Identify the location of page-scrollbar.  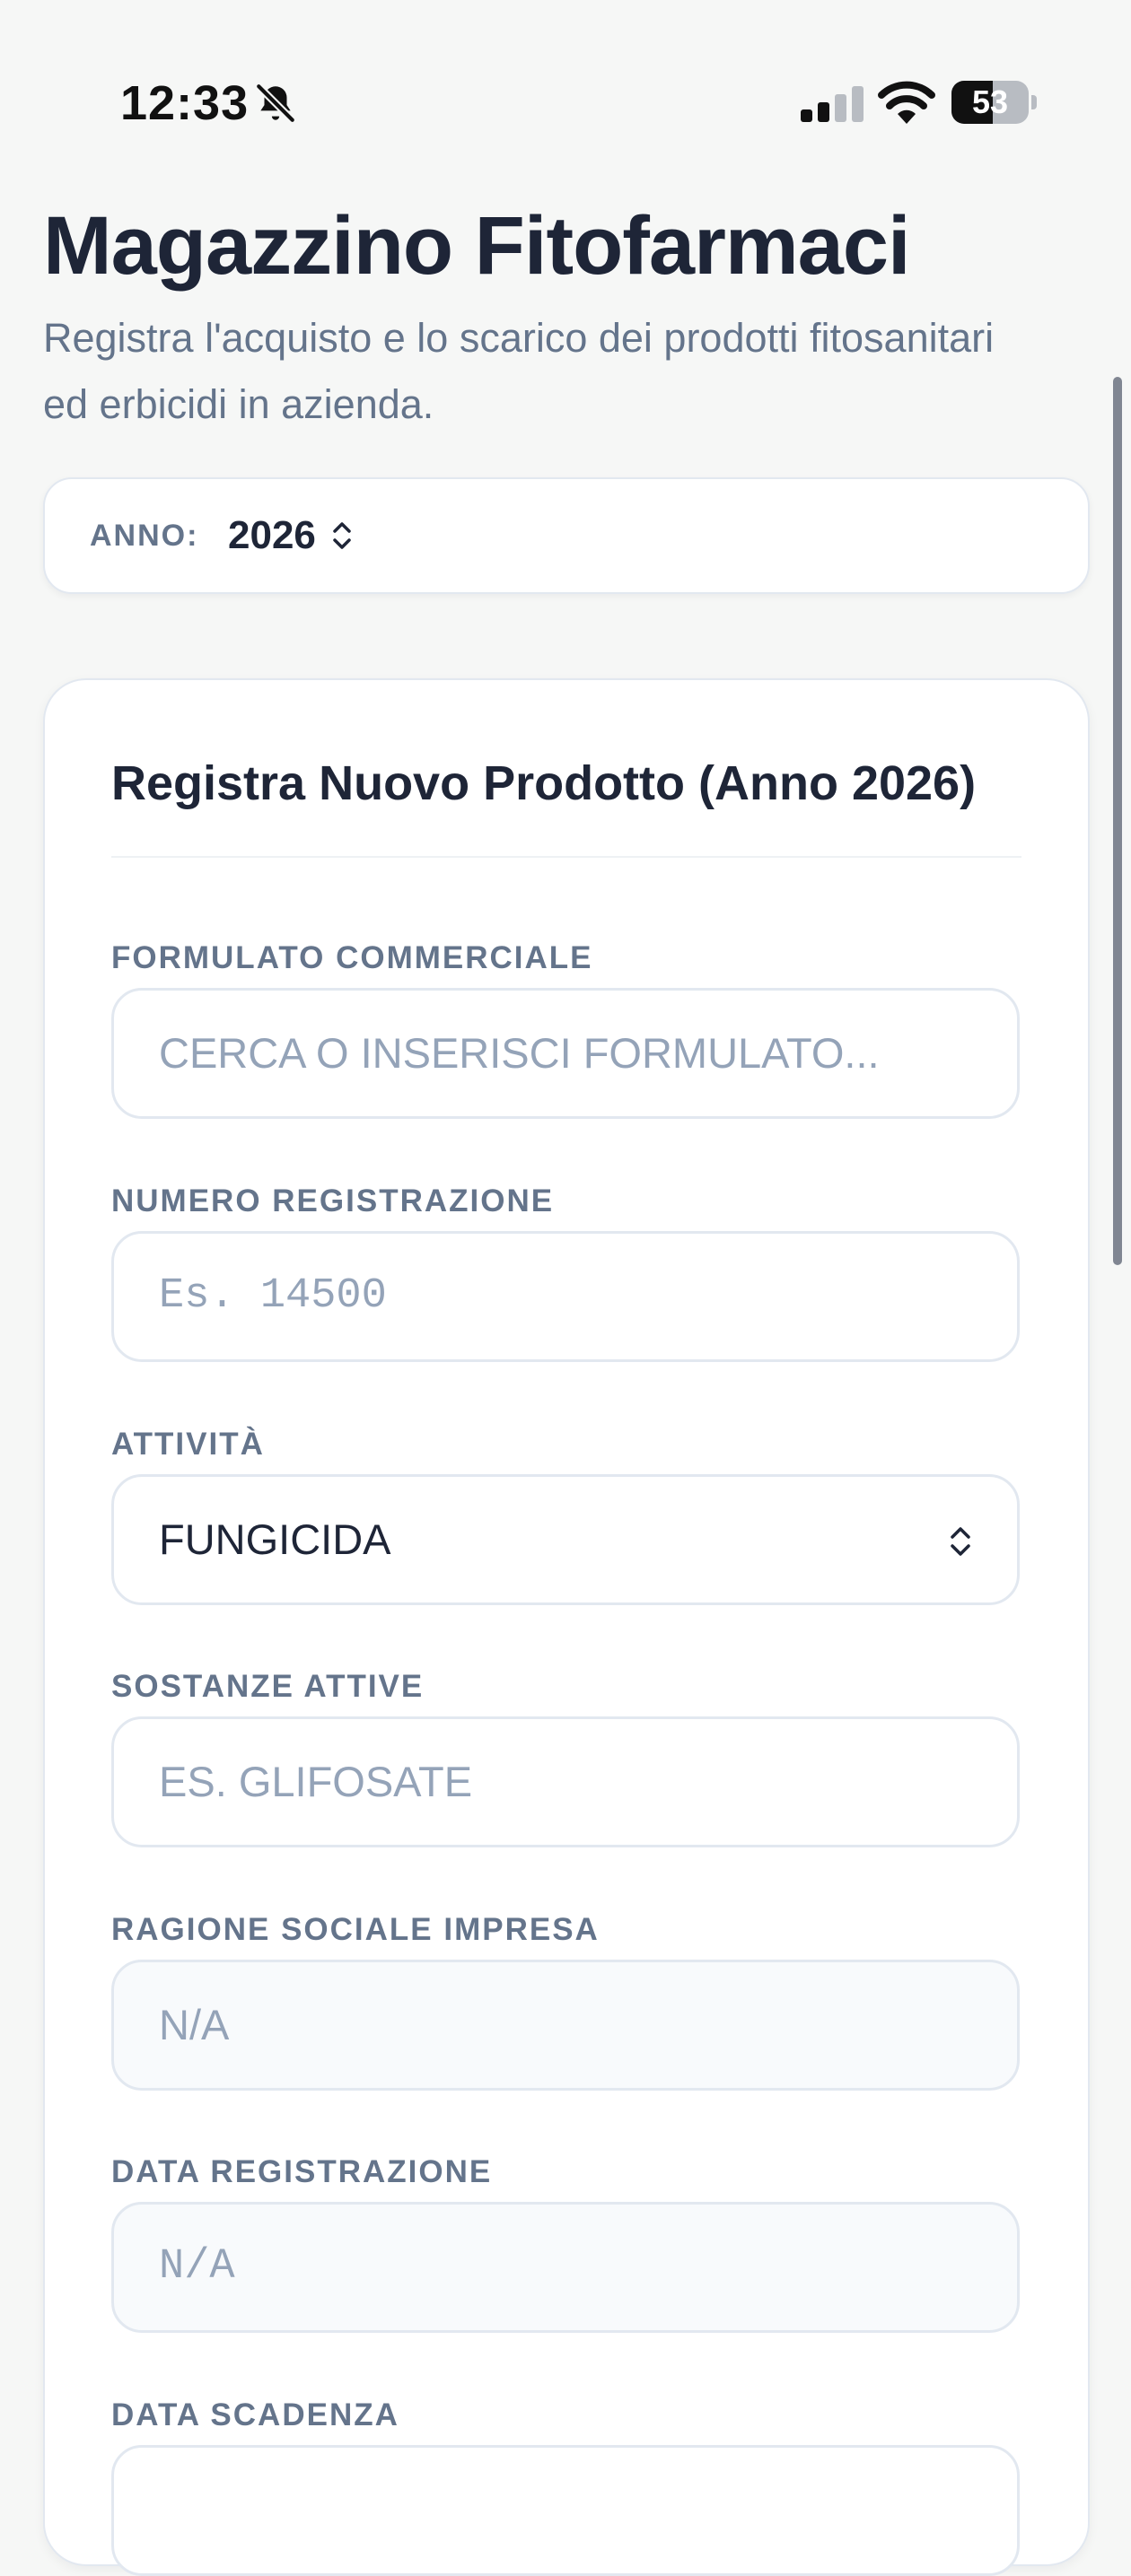
(1117, 821).